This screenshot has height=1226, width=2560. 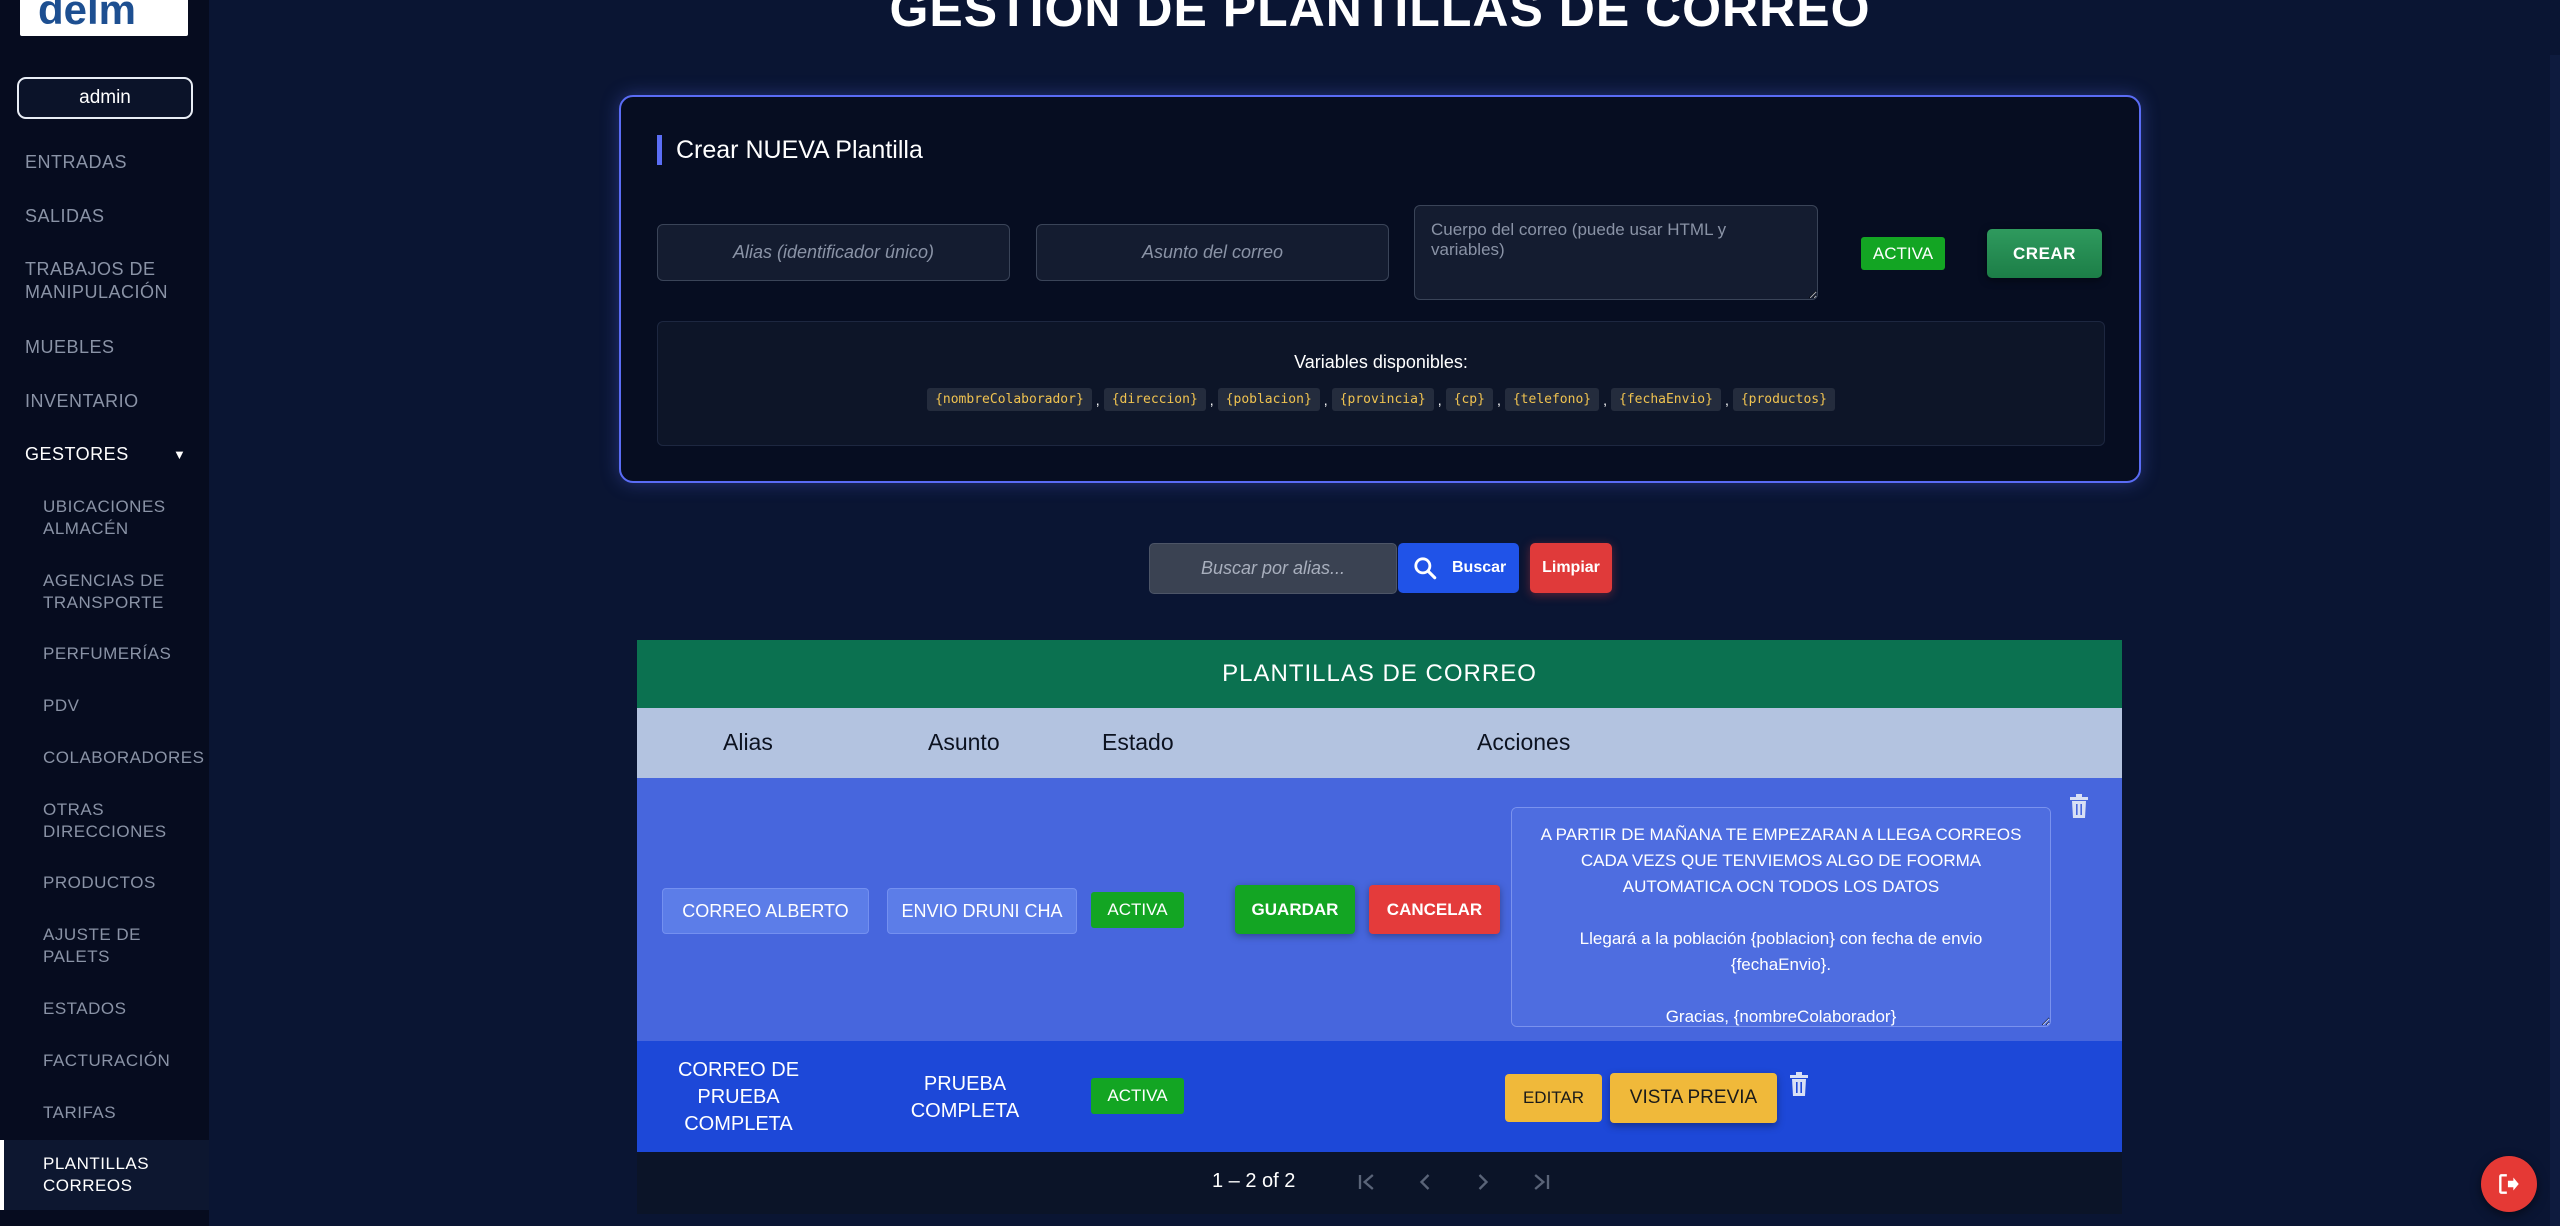 I want to click on first-page-icon, so click(x=1367, y=1182).